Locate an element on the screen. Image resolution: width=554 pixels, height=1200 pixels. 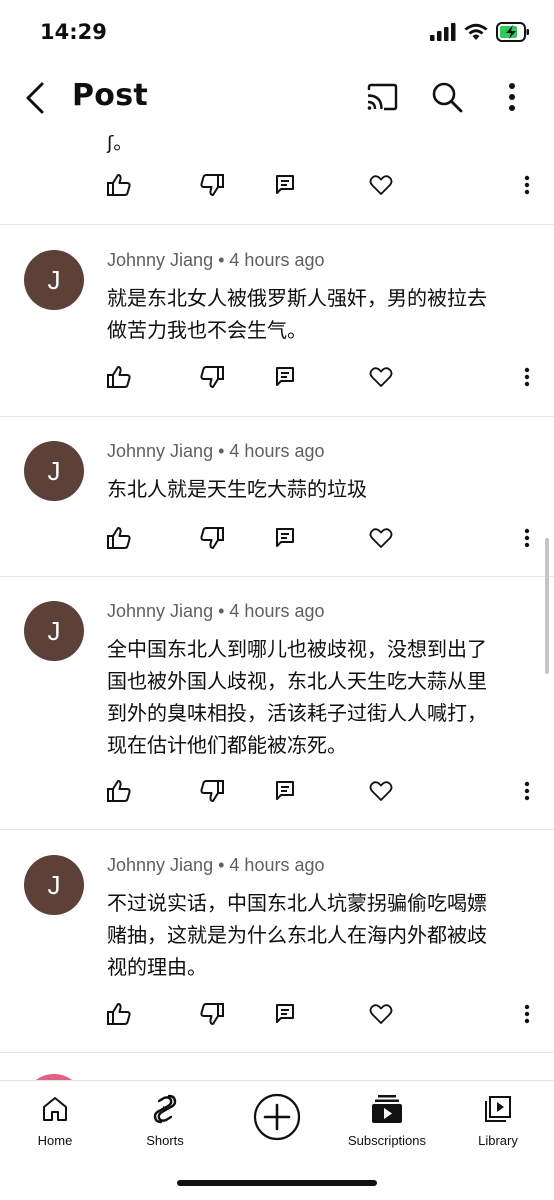
comment-text-line: 就是东北女人被俄罗斯人强奸，男的被拉去 is located at coordinates (297, 298).